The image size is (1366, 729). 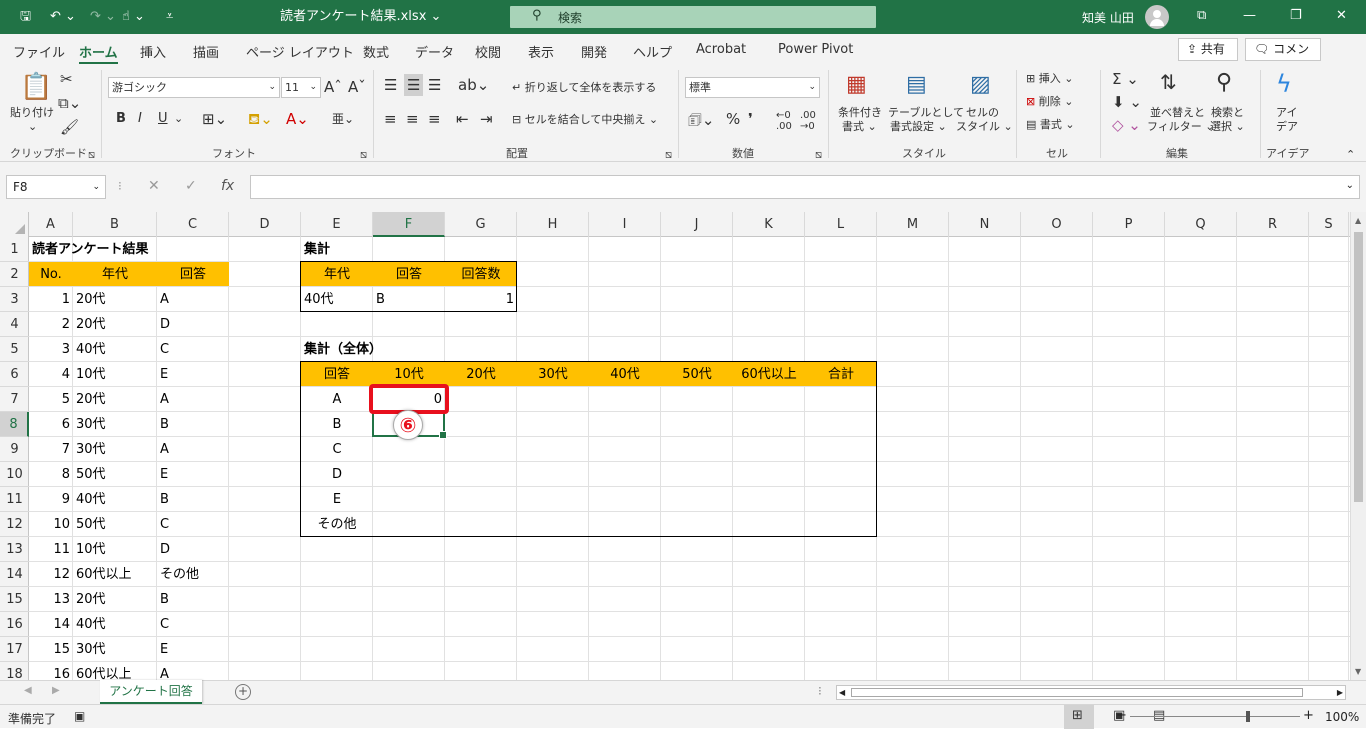 I want to click on overall-row-label: その他, so click(x=337, y=524).